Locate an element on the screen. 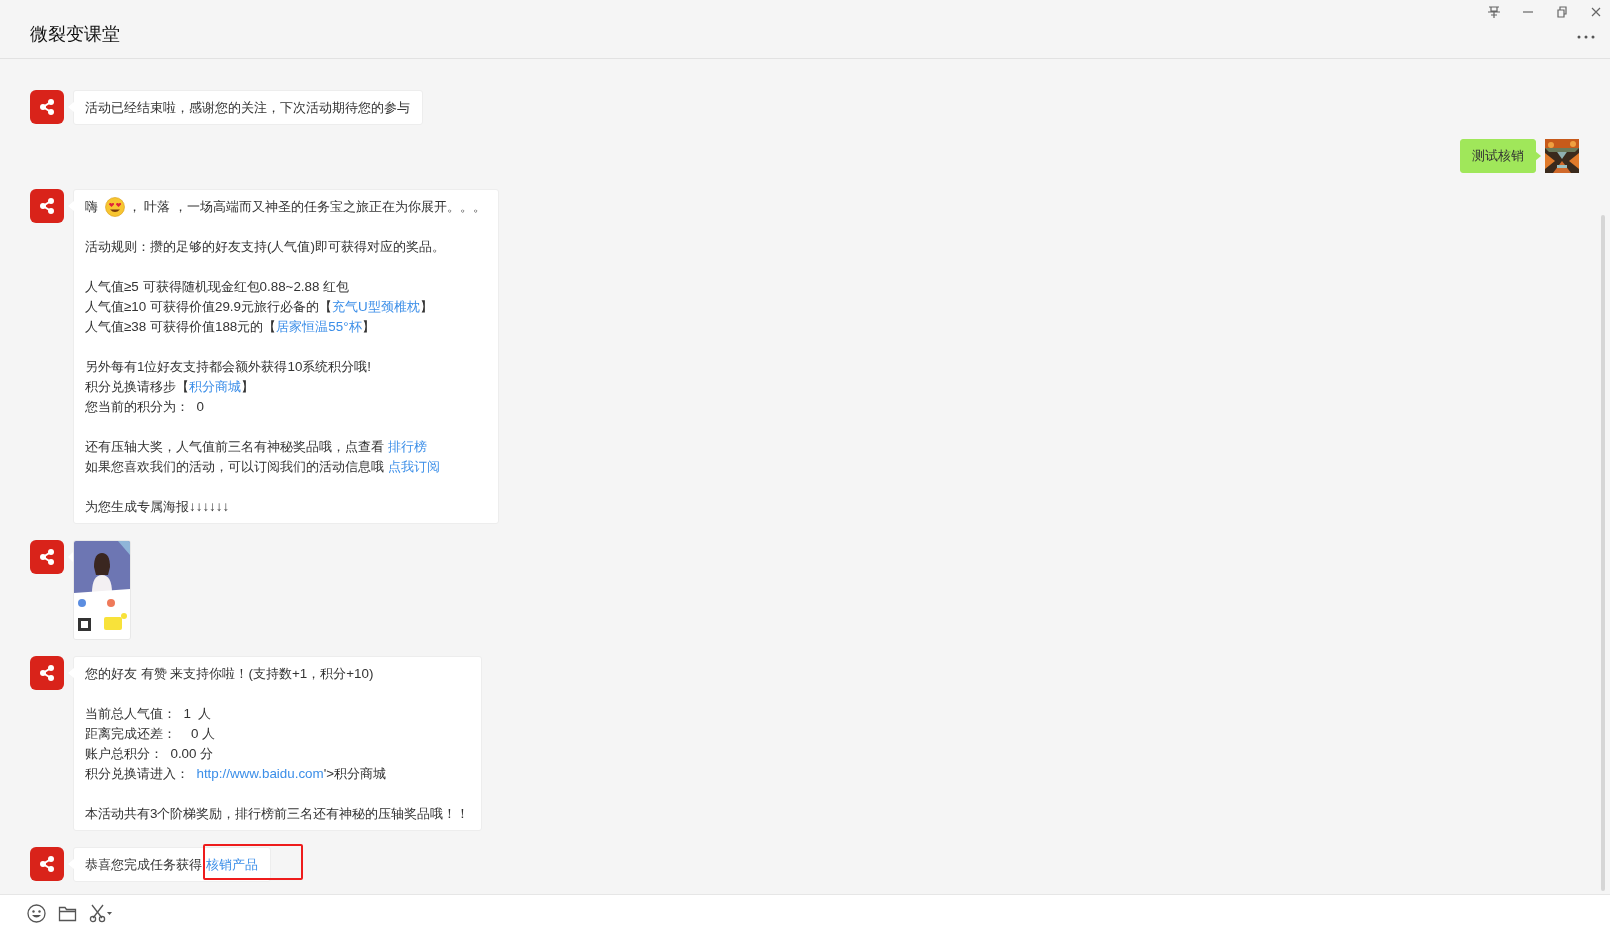  window-title: 微裂变课堂 is located at coordinates (75, 34).